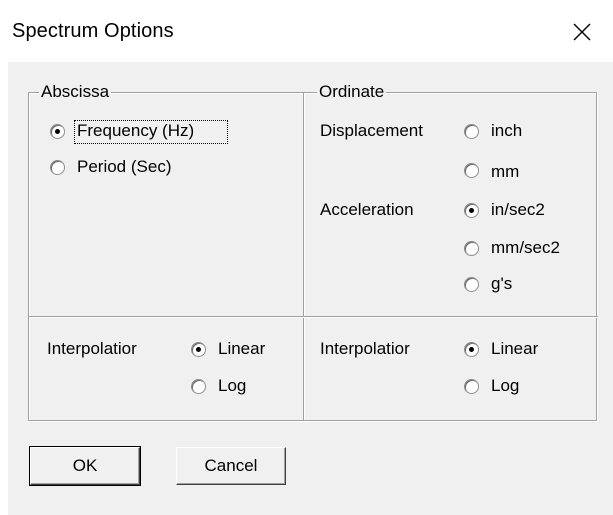 The width and height of the screenshot is (613, 515). Describe the element at coordinates (241, 349) in the screenshot. I see `label-abscissa-linear: Linear` at that location.